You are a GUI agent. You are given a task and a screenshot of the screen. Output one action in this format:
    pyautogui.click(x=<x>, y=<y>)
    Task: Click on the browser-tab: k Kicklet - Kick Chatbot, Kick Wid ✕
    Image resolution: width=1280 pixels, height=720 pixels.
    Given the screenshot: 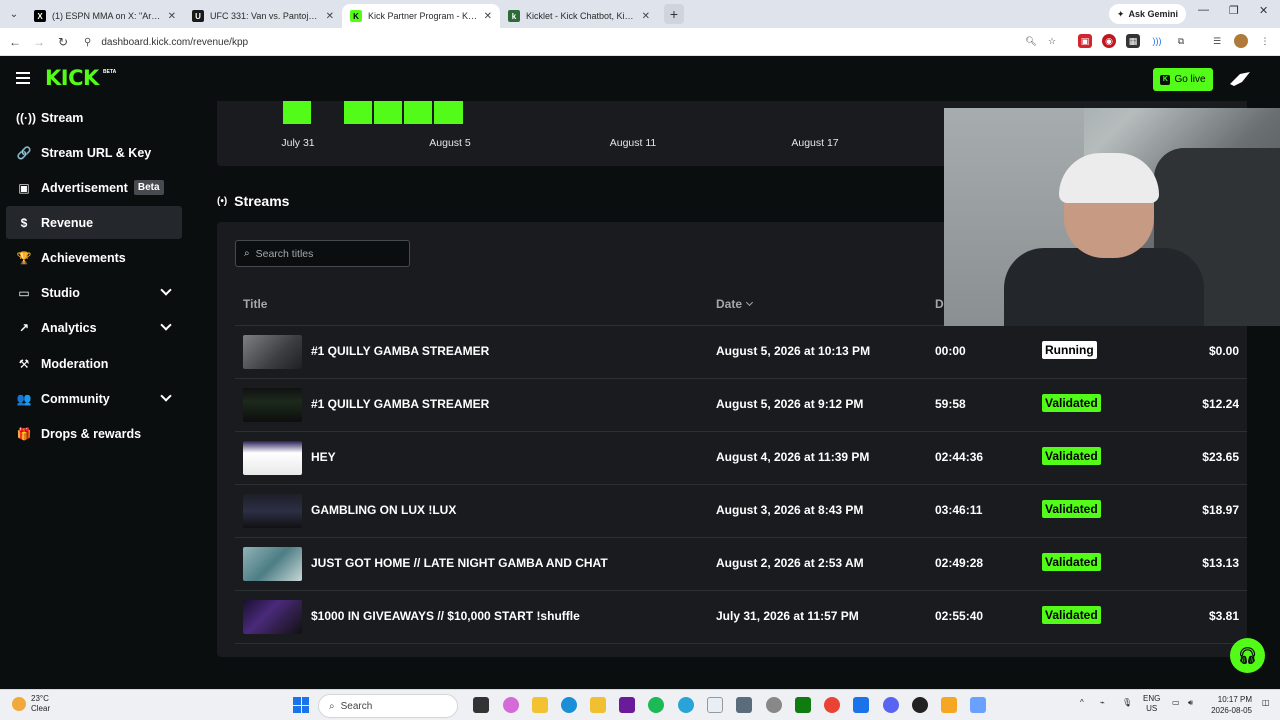 What is the action you would take?
    pyautogui.click(x=579, y=16)
    